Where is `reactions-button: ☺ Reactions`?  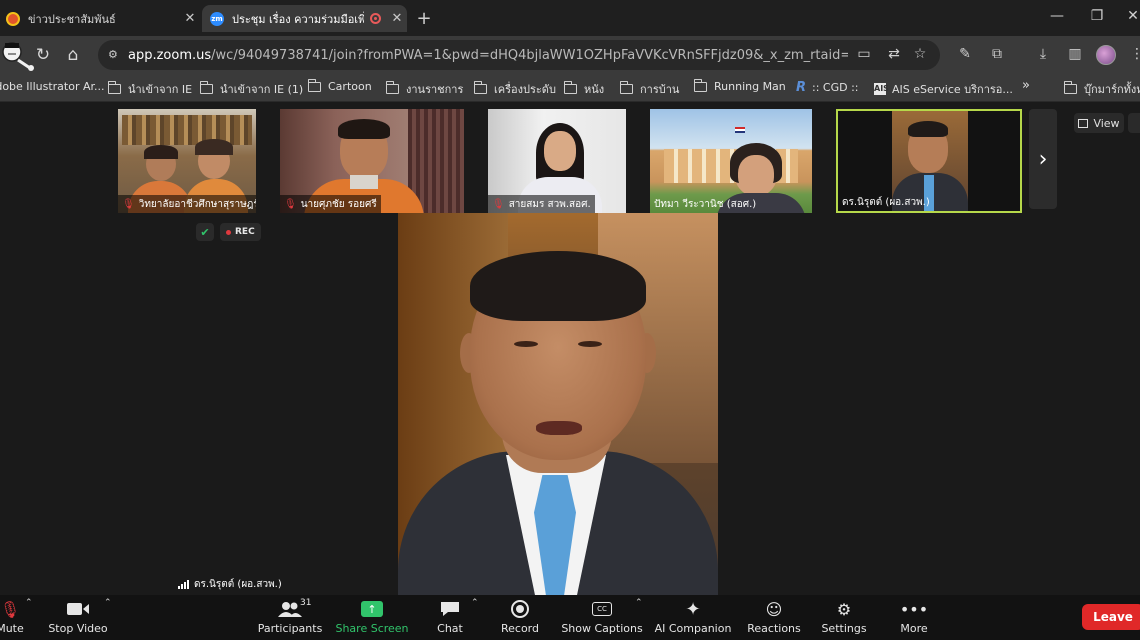 reactions-button: ☺ Reactions is located at coordinates (774, 617).